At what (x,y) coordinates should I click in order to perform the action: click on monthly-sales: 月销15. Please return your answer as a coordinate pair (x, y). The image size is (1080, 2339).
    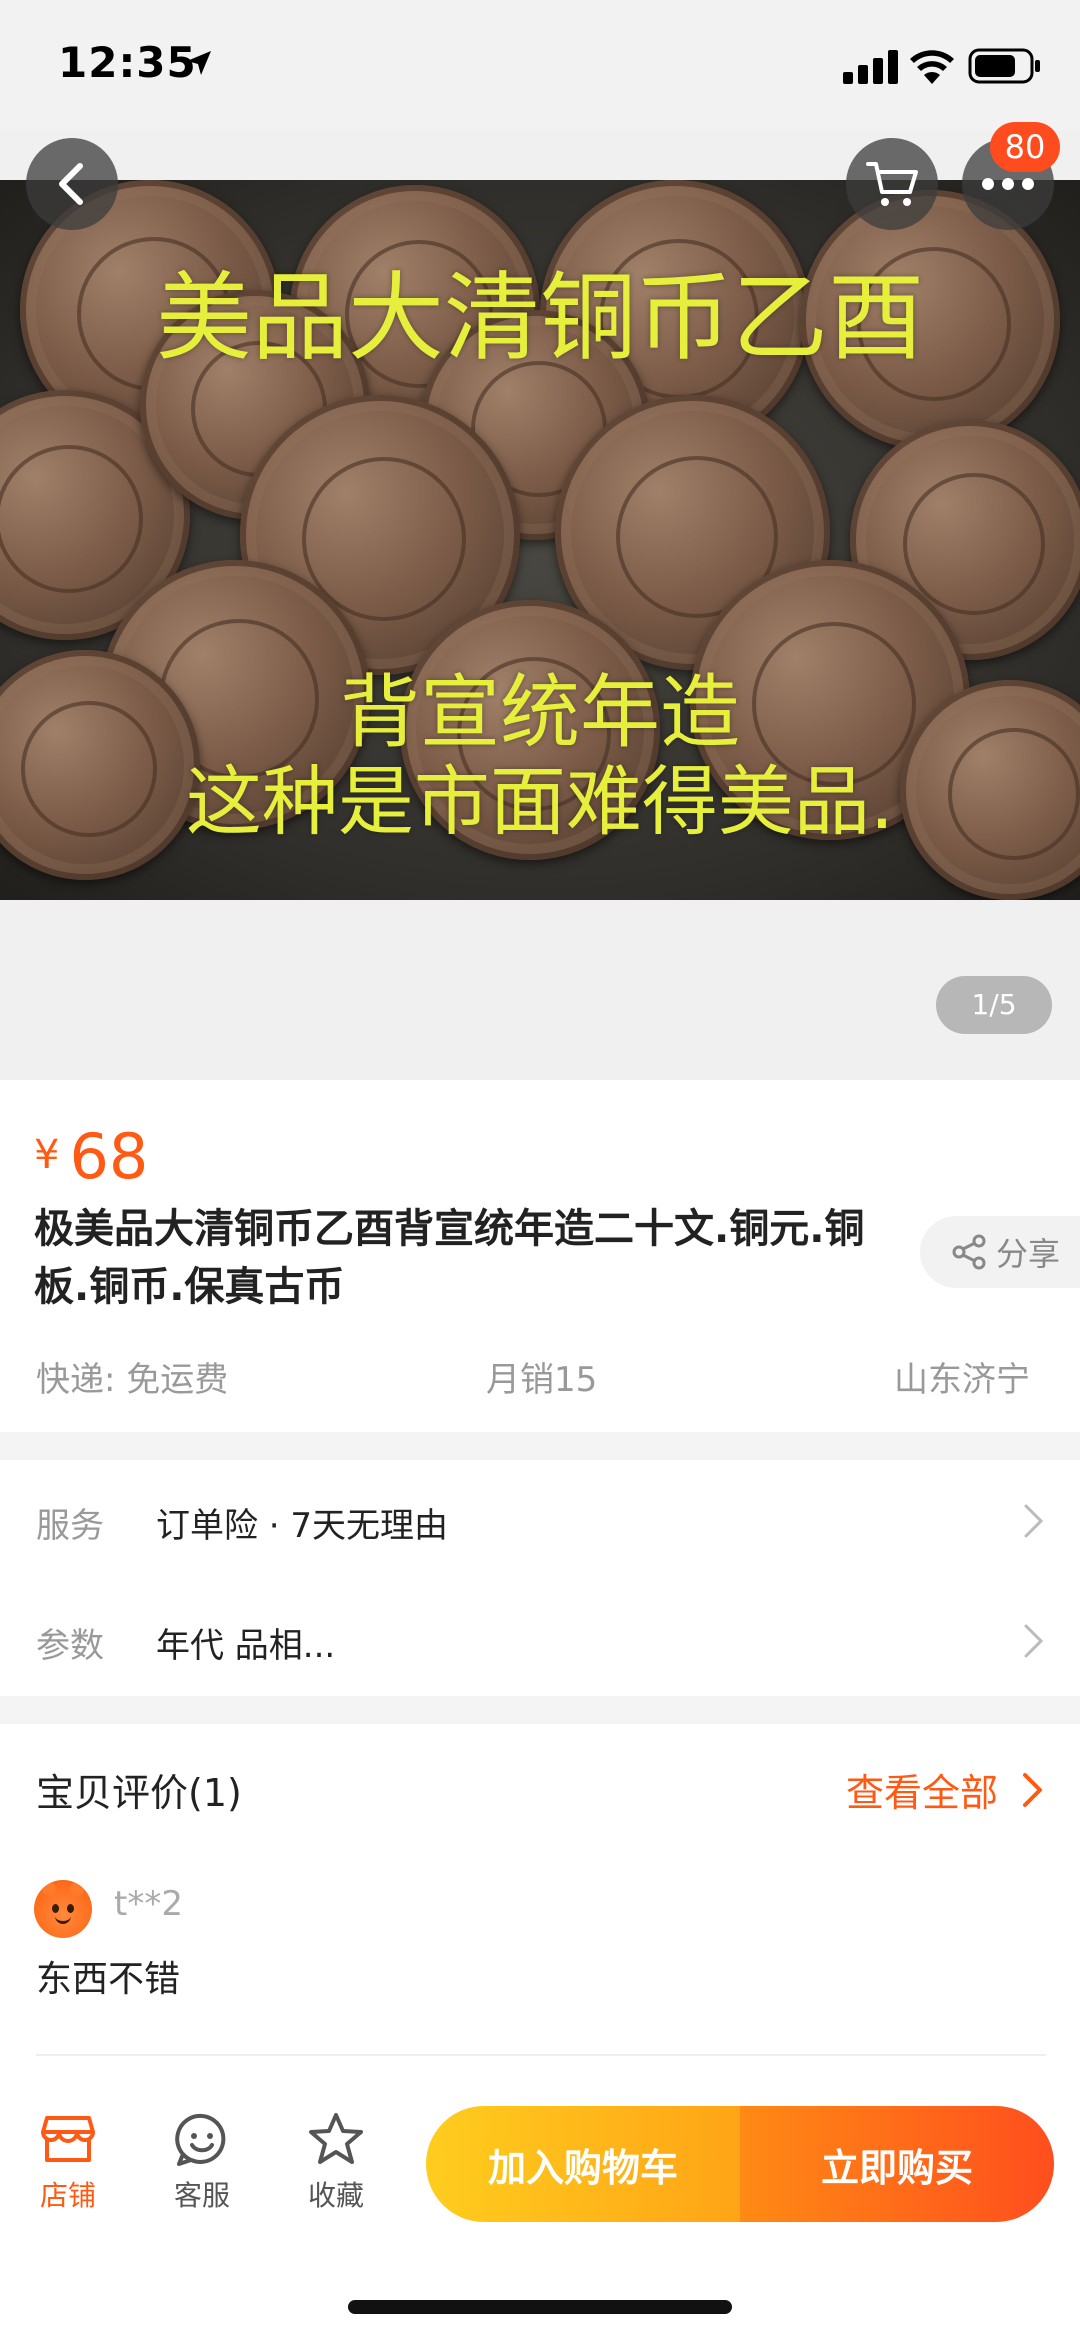
    Looking at the image, I should click on (542, 1380).